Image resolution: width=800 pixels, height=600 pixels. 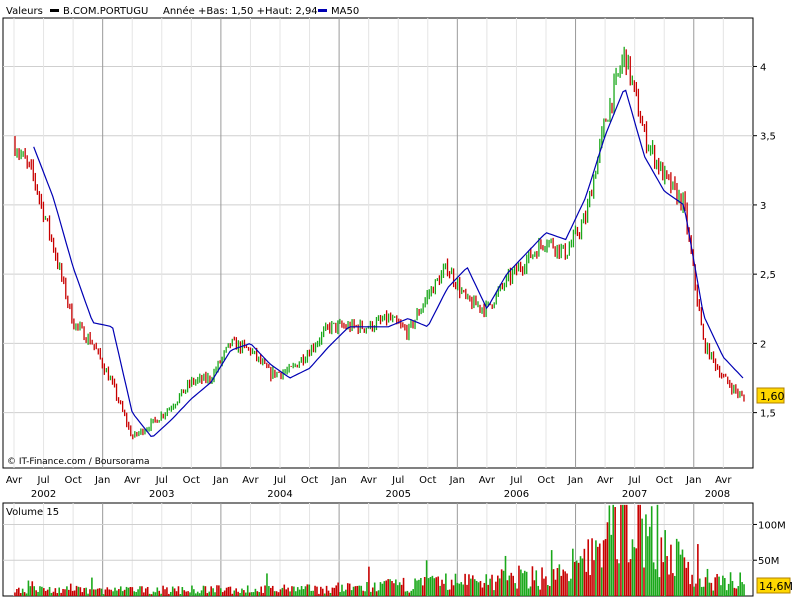 I want to click on price-tick-label: 2, so click(x=763, y=344).